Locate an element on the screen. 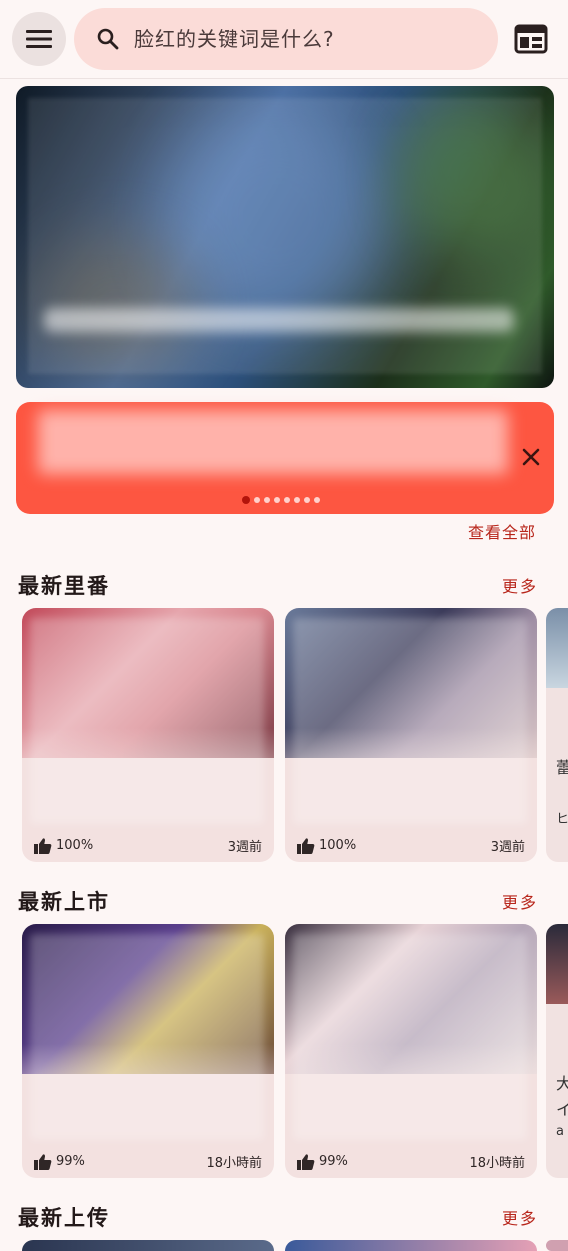 Image resolution: width=568 pixels, height=1251 pixels. page-dot-active is located at coordinates (246, 500).